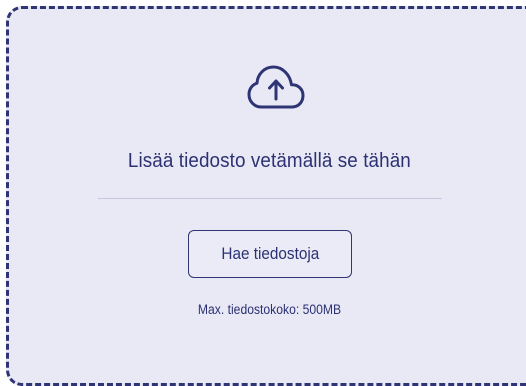  What do you see at coordinates (269, 309) in the screenshot?
I see `max-file-size-text: Max. tiedostokoko: 500MB` at bounding box center [269, 309].